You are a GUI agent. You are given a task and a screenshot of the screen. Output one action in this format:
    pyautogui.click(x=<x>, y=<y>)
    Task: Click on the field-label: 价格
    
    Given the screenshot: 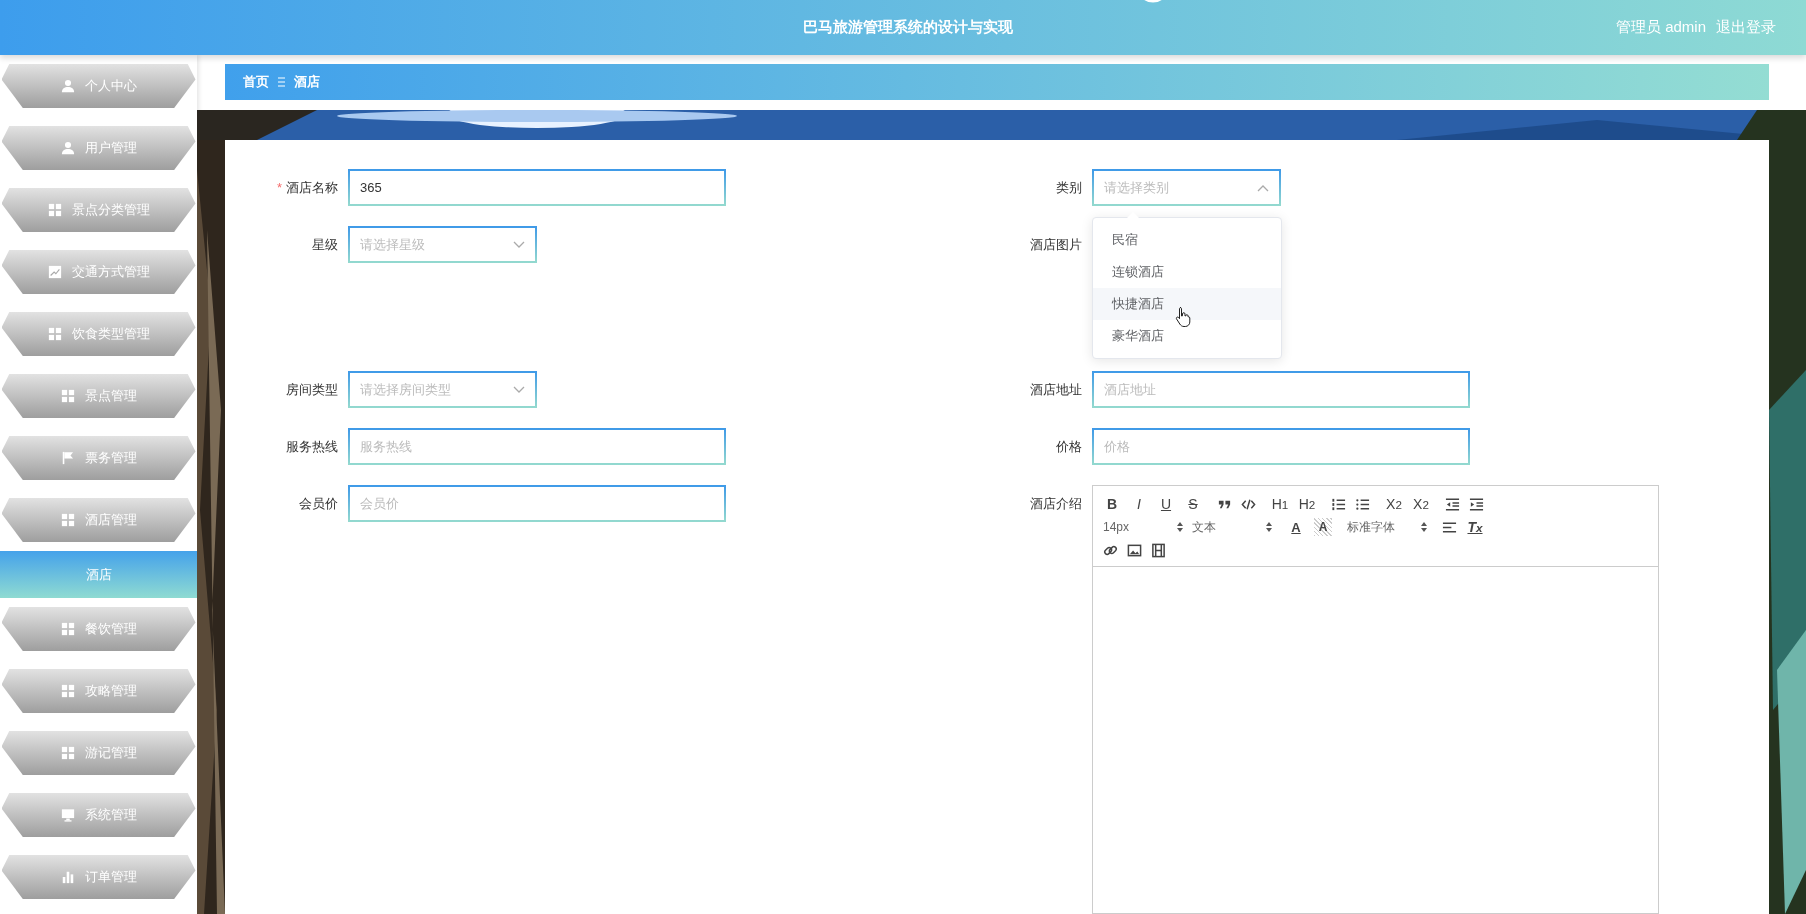 What is the action you would take?
    pyautogui.click(x=1068, y=447)
    